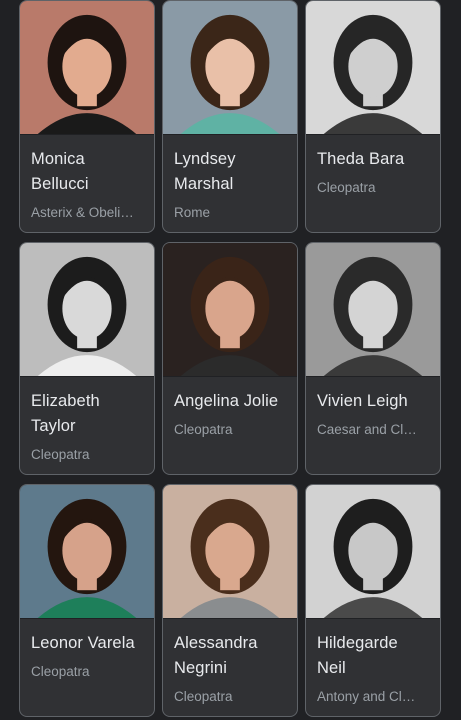 The height and width of the screenshot is (720, 461). I want to click on card-name: Angelina Jolie, so click(226, 401).